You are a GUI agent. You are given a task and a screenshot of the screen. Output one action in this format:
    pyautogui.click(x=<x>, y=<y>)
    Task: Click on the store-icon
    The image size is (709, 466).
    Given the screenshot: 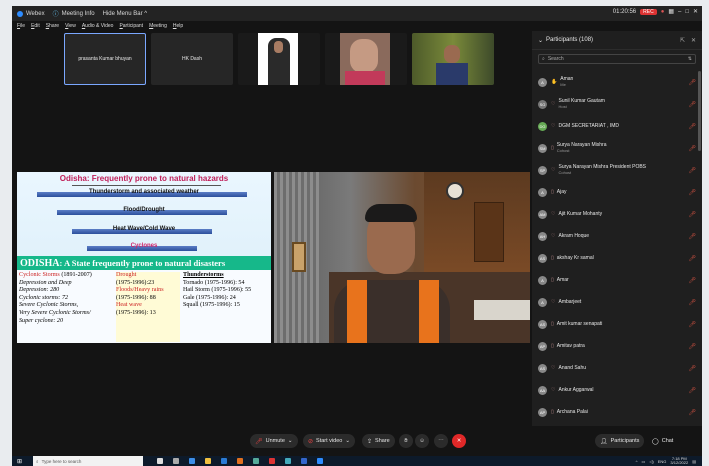 What is the action you would take?
    pyautogui.click(x=224, y=461)
    